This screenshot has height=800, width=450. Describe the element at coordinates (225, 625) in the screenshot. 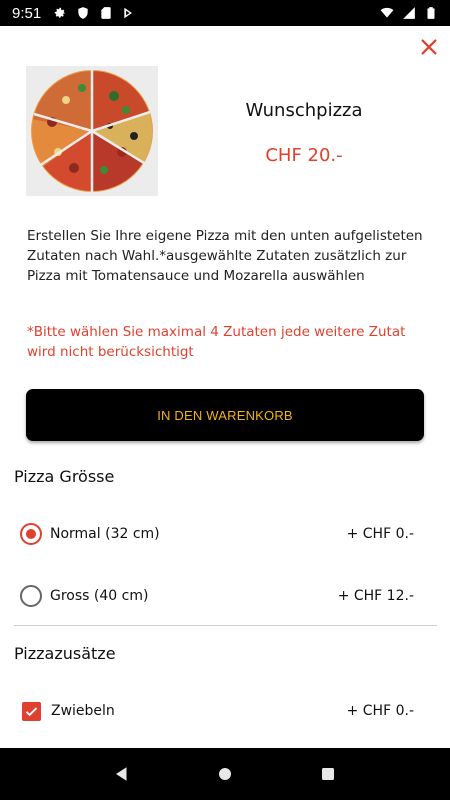

I see `section-divider` at that location.